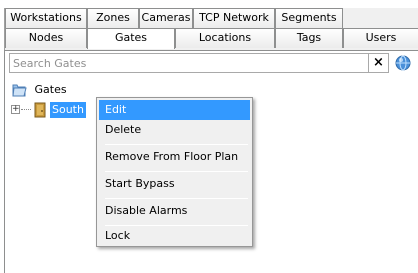 This screenshot has height=273, width=418. What do you see at coordinates (131, 38) in the screenshot?
I see `tab-gates: Gates` at bounding box center [131, 38].